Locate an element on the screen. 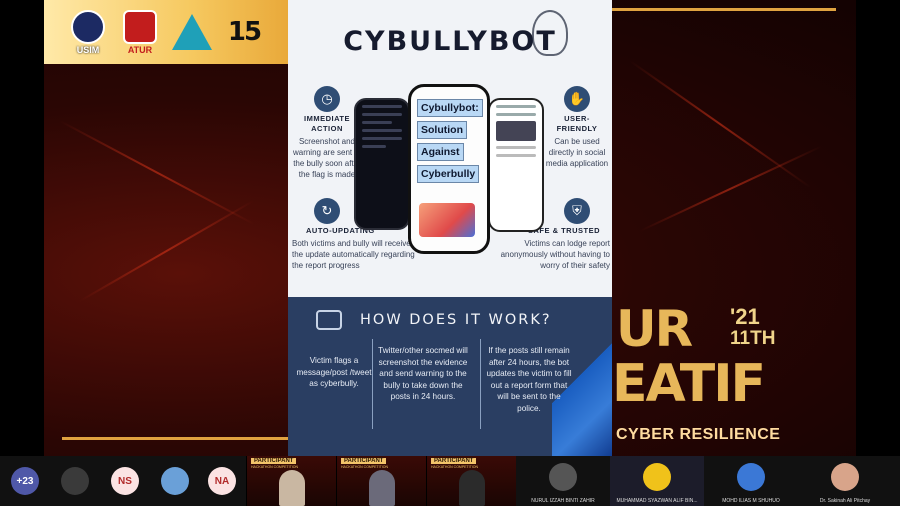 The height and width of the screenshot is (506, 900). usim-logo: USIM is located at coordinates (88, 32).